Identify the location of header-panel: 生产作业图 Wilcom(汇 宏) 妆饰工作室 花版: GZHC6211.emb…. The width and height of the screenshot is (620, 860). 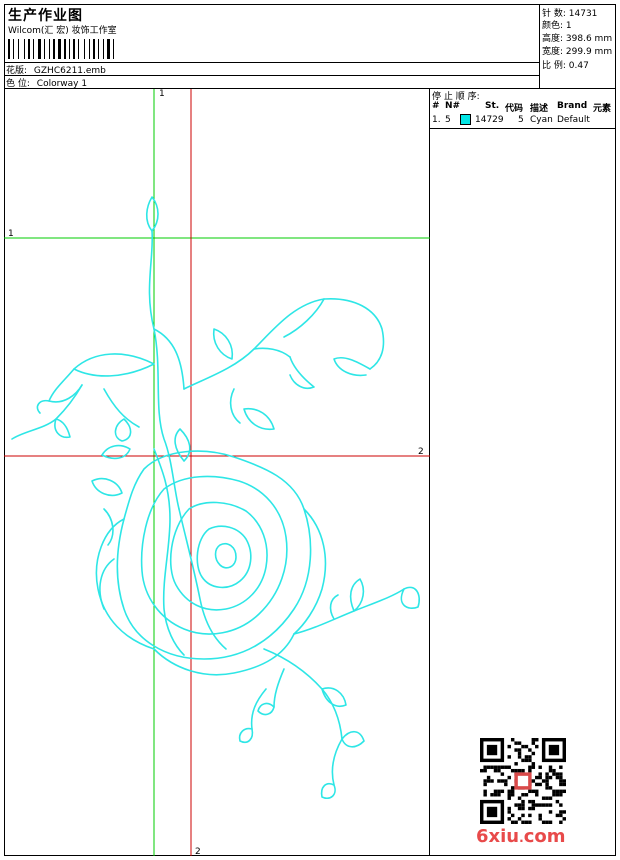
(272, 46).